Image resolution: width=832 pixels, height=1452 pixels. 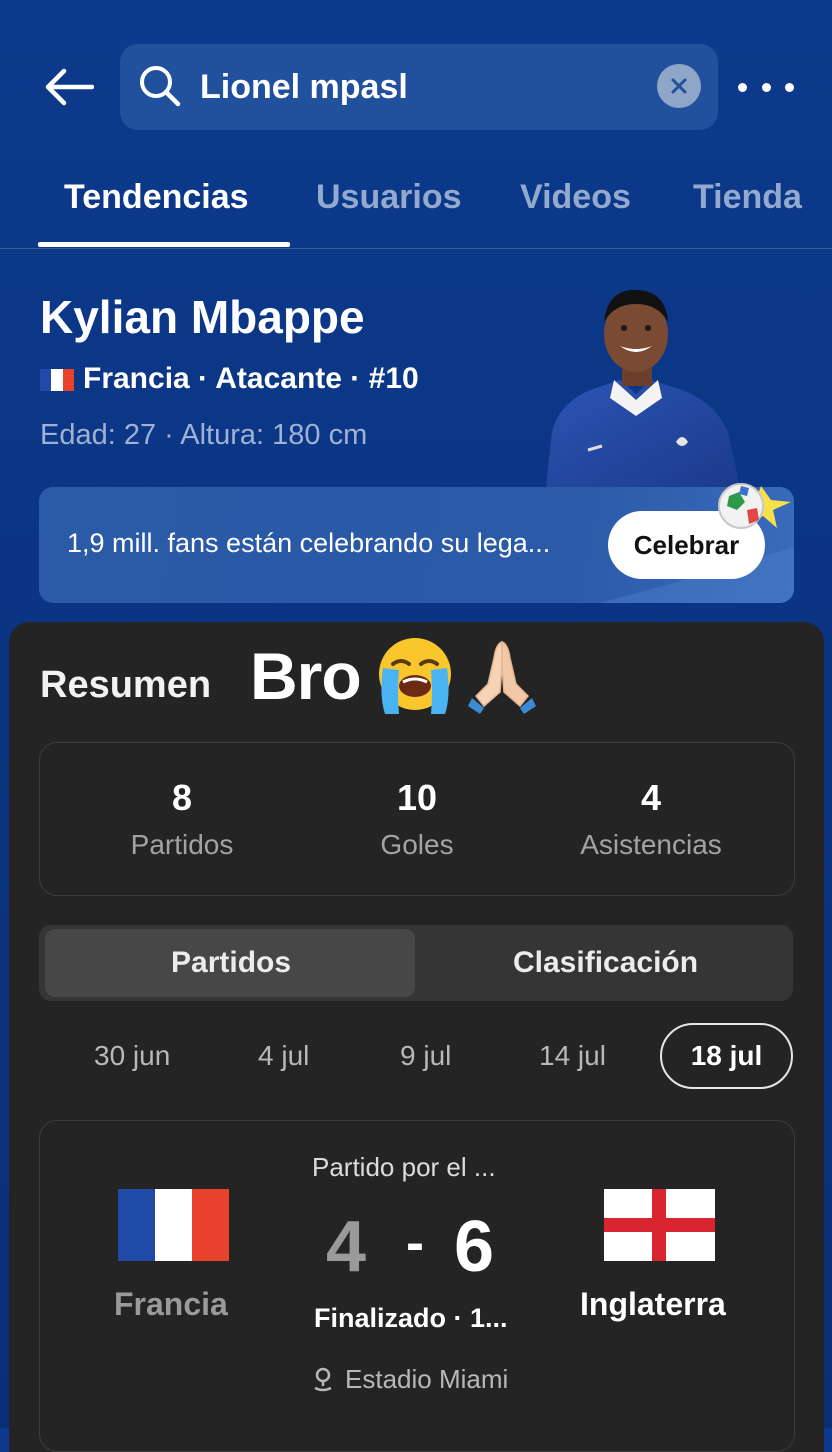 What do you see at coordinates (126, 685) in the screenshot?
I see `summary-title: Resumen` at bounding box center [126, 685].